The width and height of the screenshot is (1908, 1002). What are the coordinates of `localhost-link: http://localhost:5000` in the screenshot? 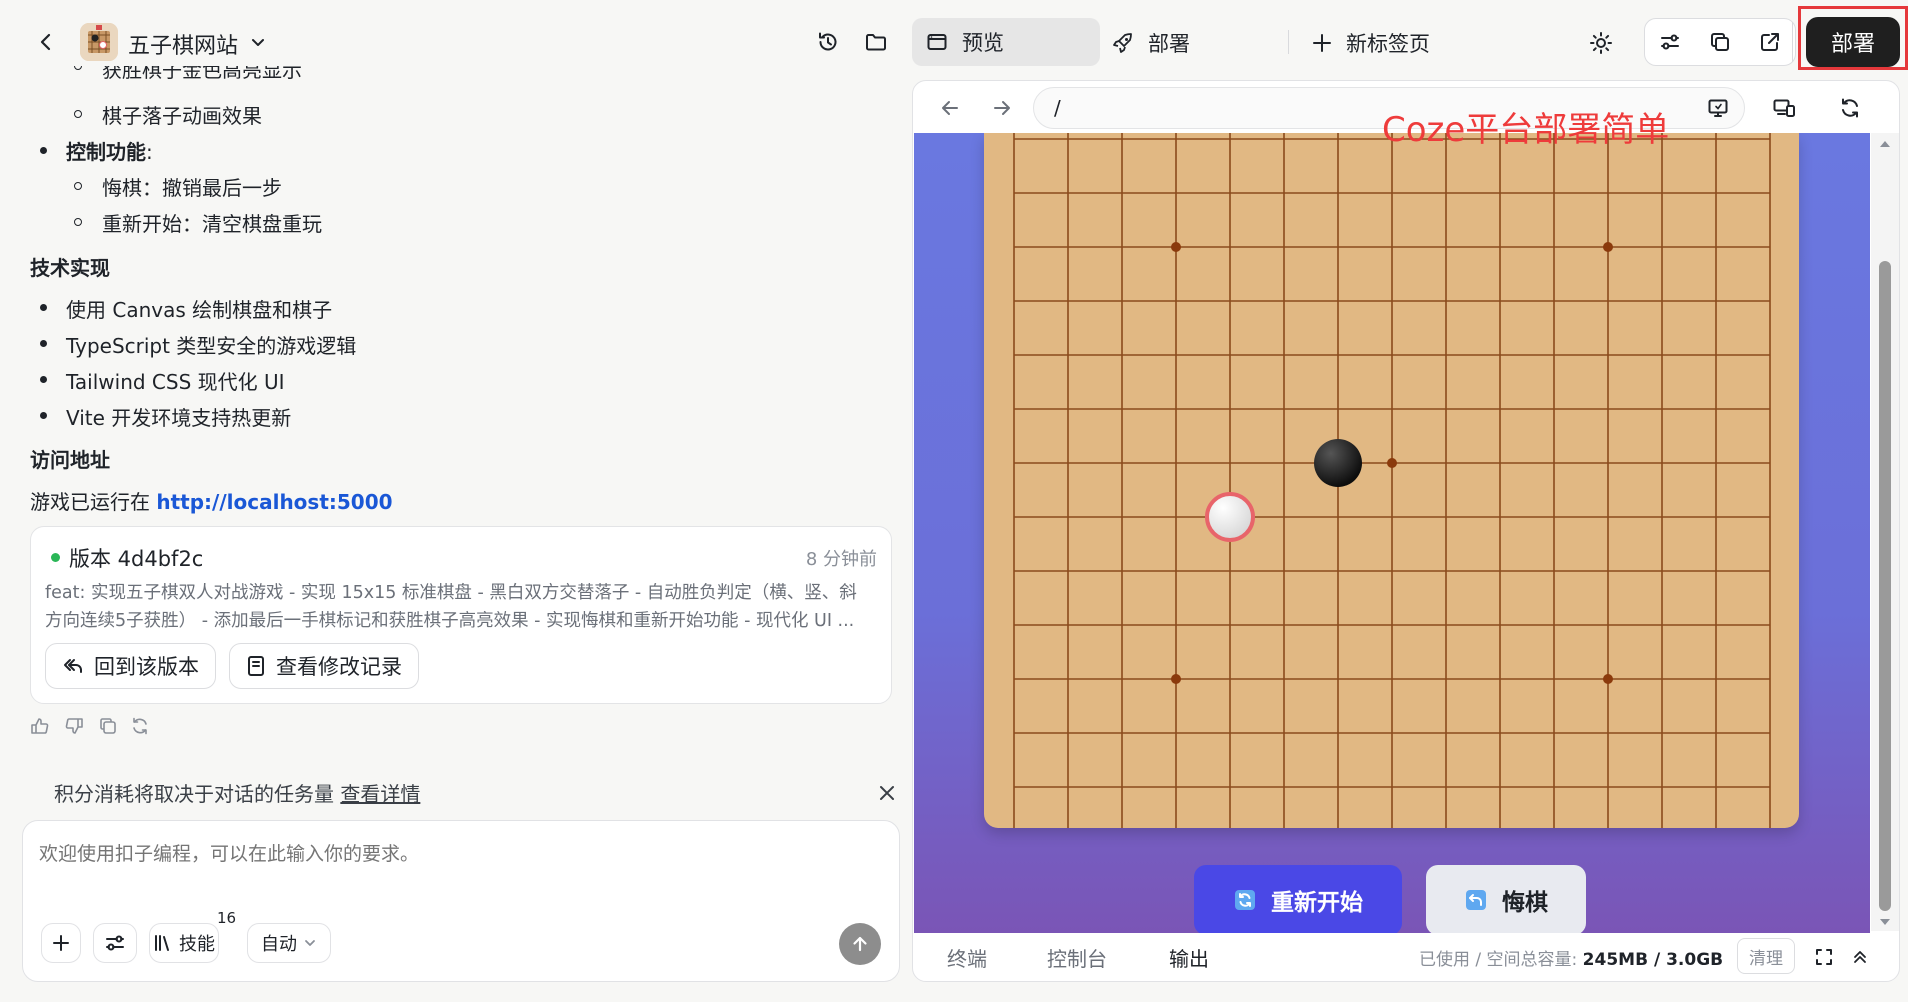 It's located at (274, 502).